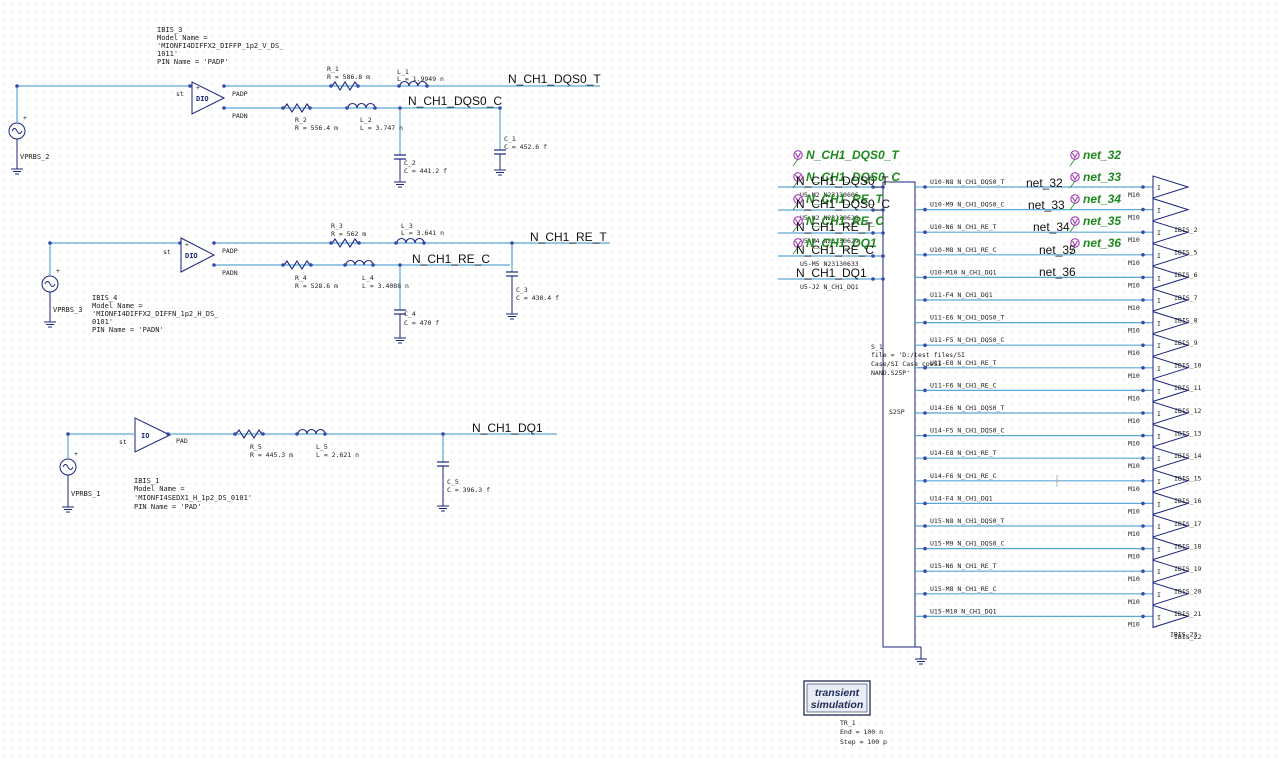 The width and height of the screenshot is (1281, 760). Describe the element at coordinates (240, 116) in the screenshot. I see `padn-label: PADN` at that location.